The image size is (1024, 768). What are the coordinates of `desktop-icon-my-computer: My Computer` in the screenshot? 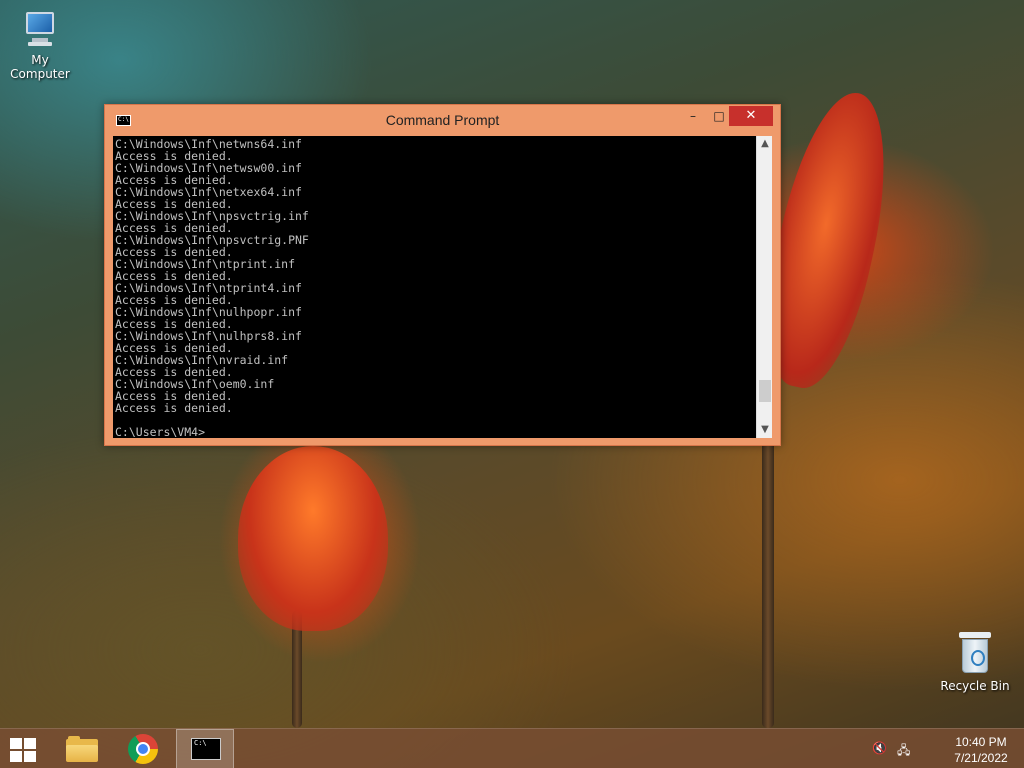 It's located at (40, 45).